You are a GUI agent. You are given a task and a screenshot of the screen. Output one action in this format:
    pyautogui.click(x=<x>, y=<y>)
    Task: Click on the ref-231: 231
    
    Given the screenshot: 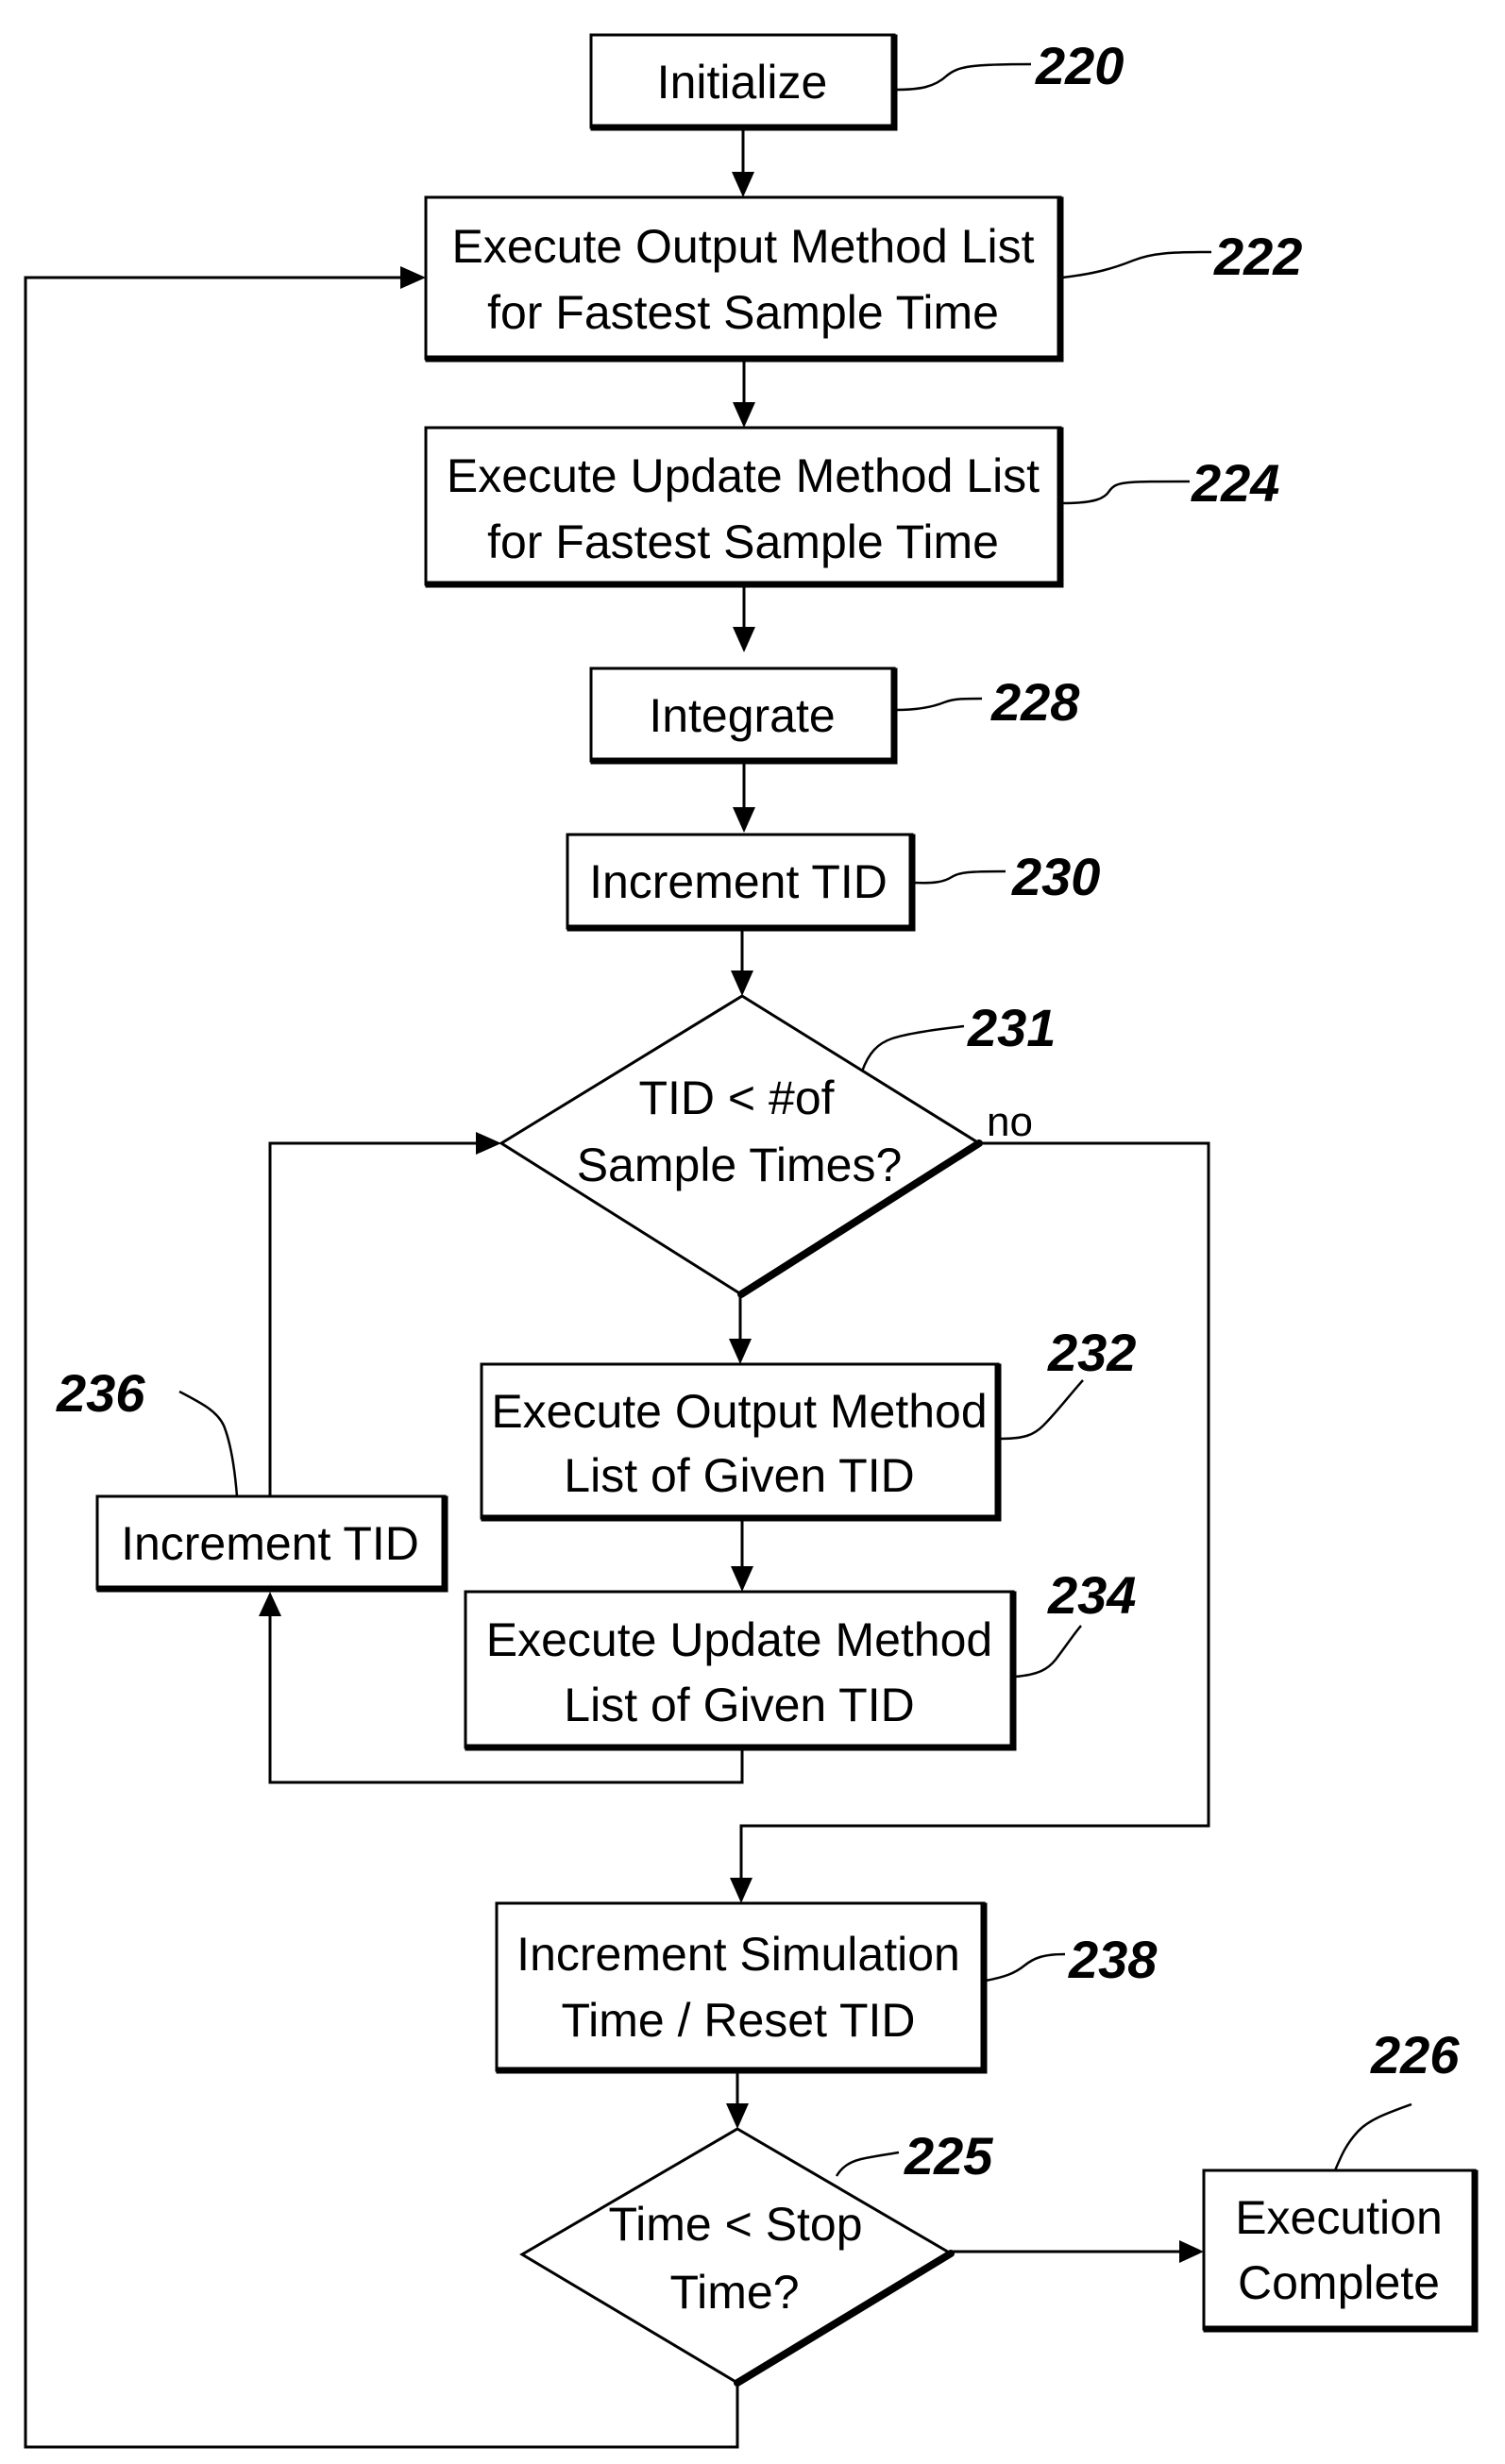 What is the action you would take?
    pyautogui.click(x=1011, y=1027)
    